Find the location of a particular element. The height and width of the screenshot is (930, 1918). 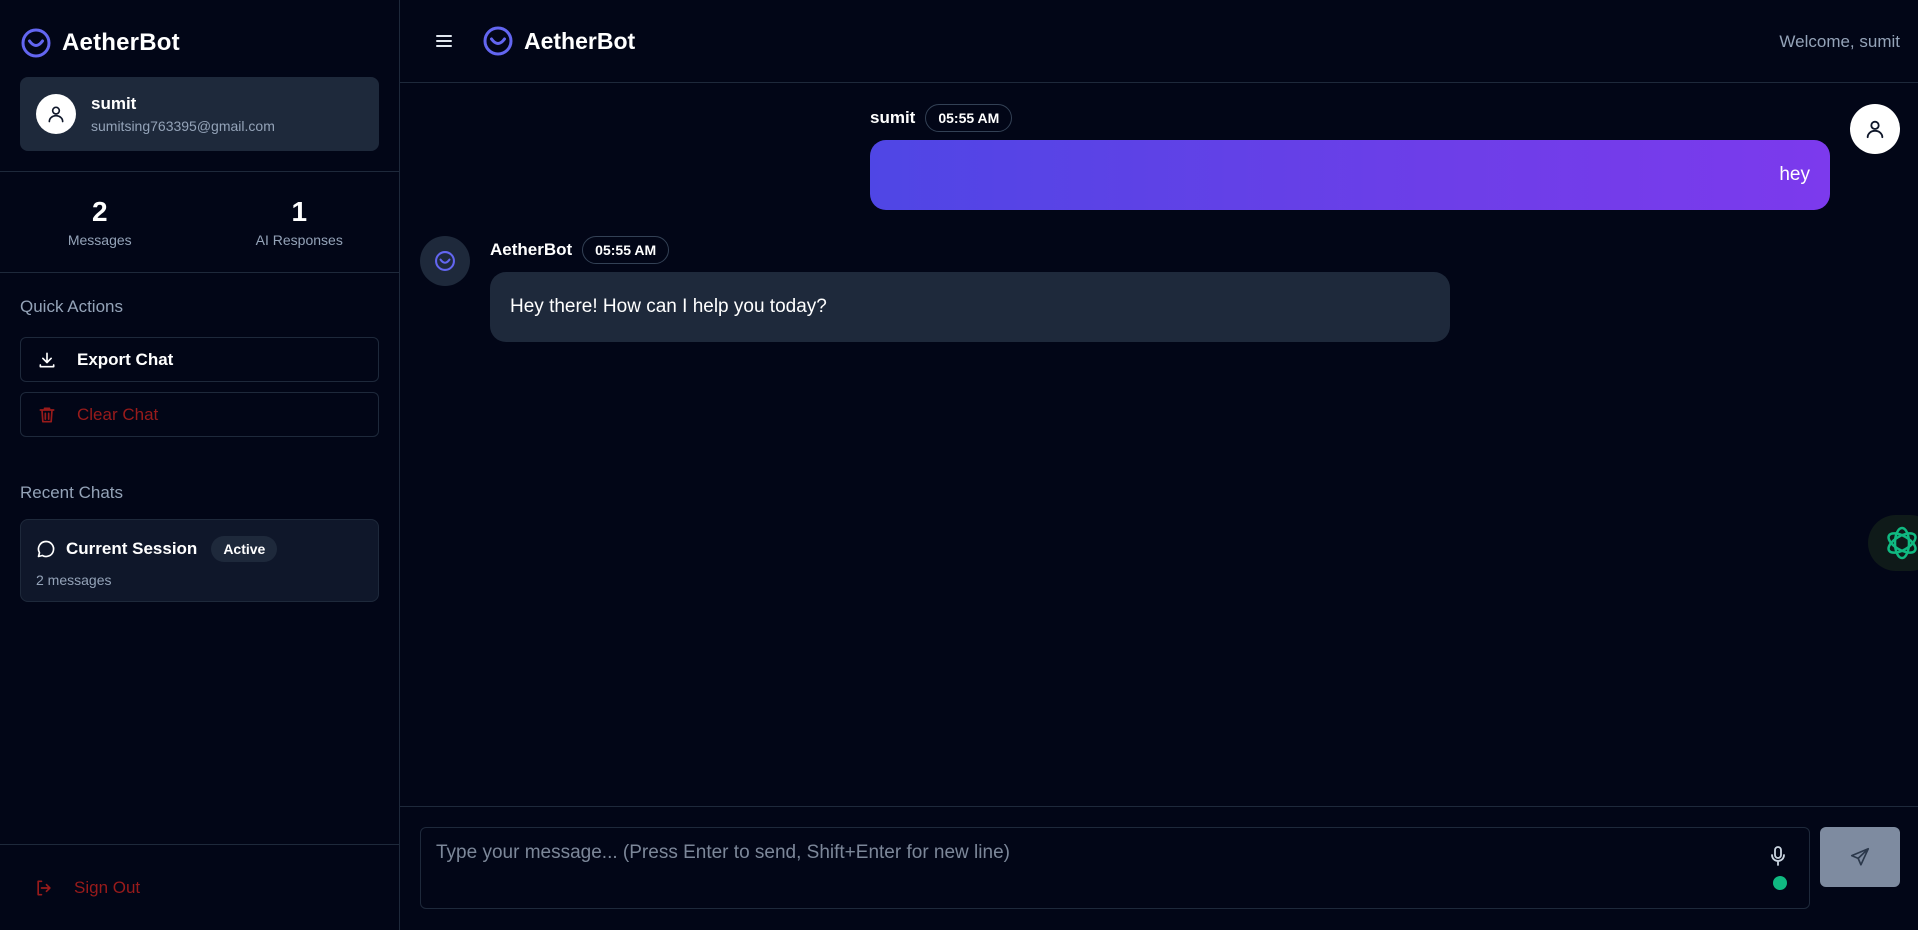

divider is located at coordinates (199, 272).